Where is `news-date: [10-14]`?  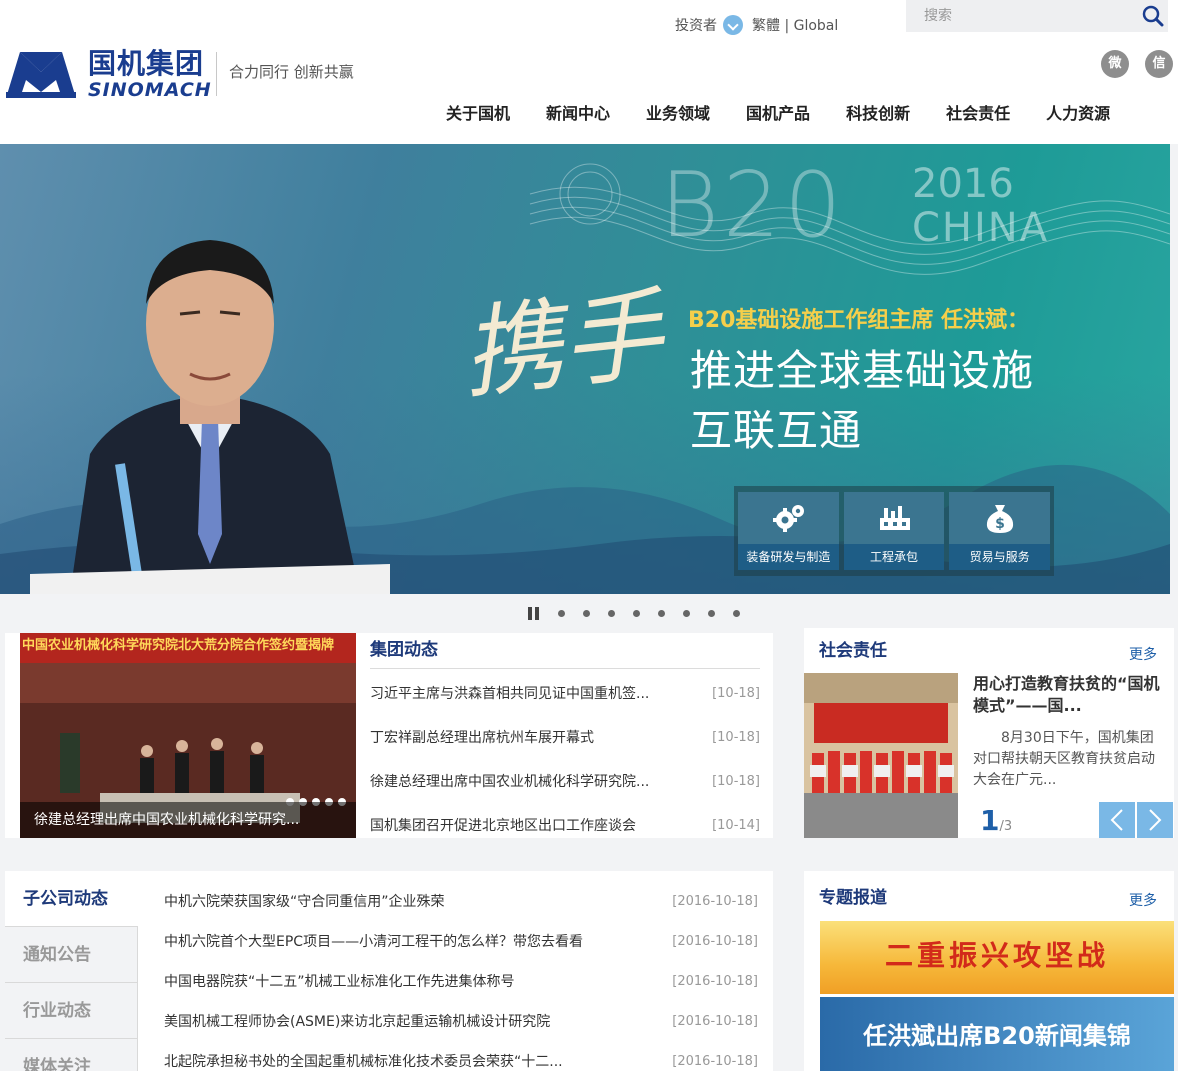
news-date: [10-14] is located at coordinates (736, 825).